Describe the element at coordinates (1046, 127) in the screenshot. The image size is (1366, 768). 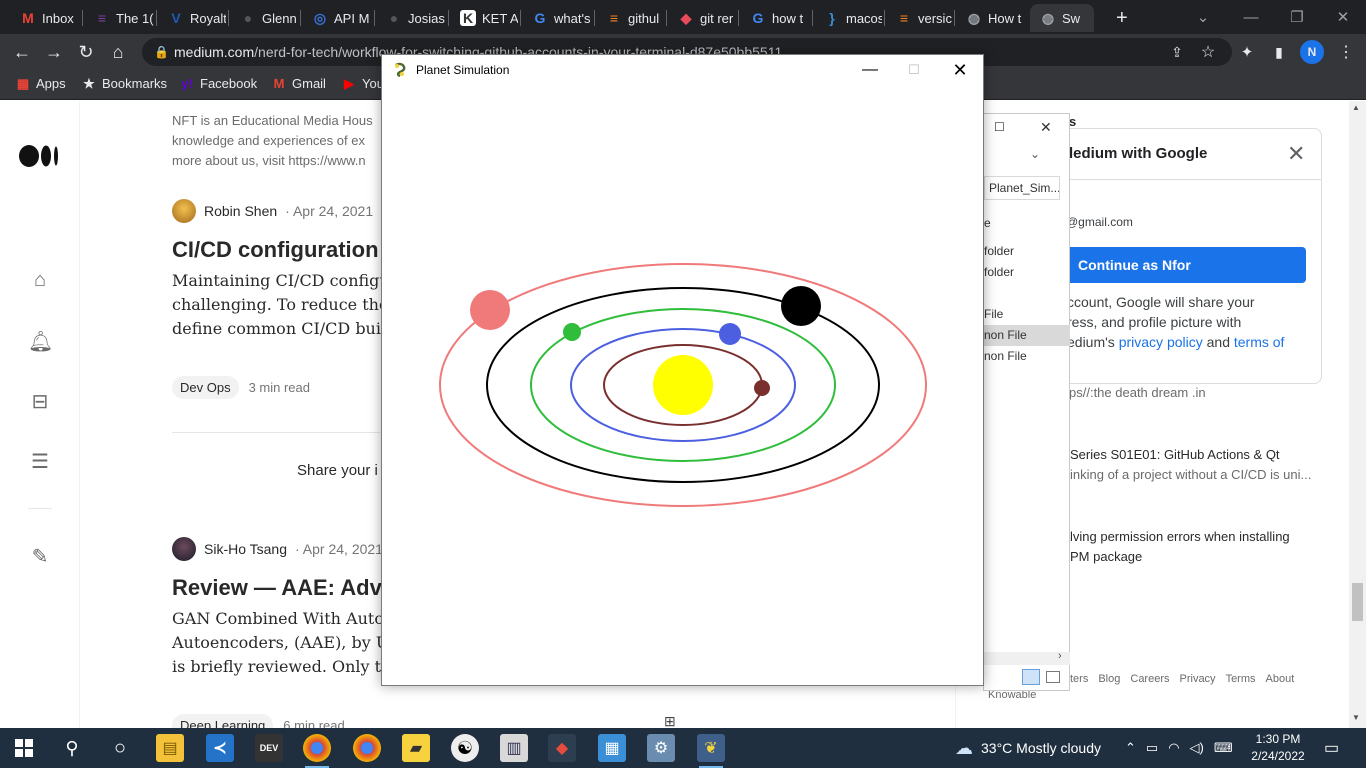
I see `close-explorer-icon: ✕` at that location.